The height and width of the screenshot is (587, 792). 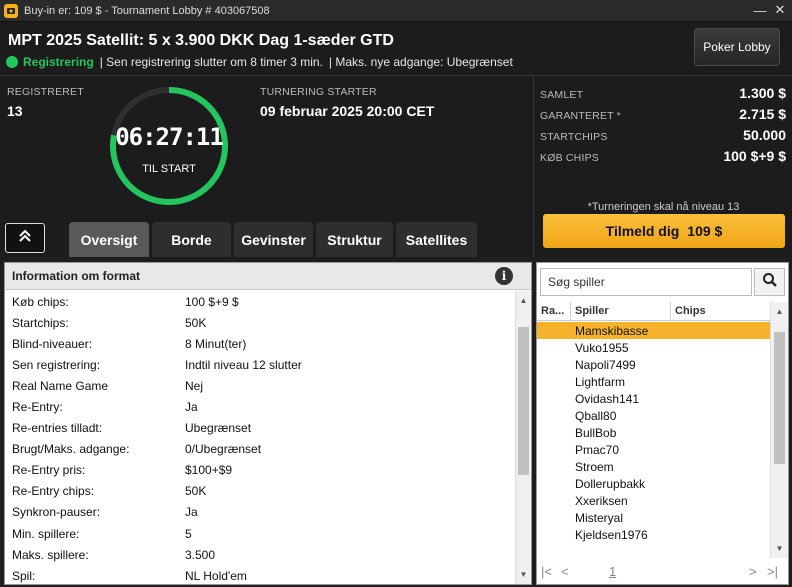 What do you see at coordinates (260, 470) in the screenshot?
I see `format-row: Re-Entry pris: $100+$9` at bounding box center [260, 470].